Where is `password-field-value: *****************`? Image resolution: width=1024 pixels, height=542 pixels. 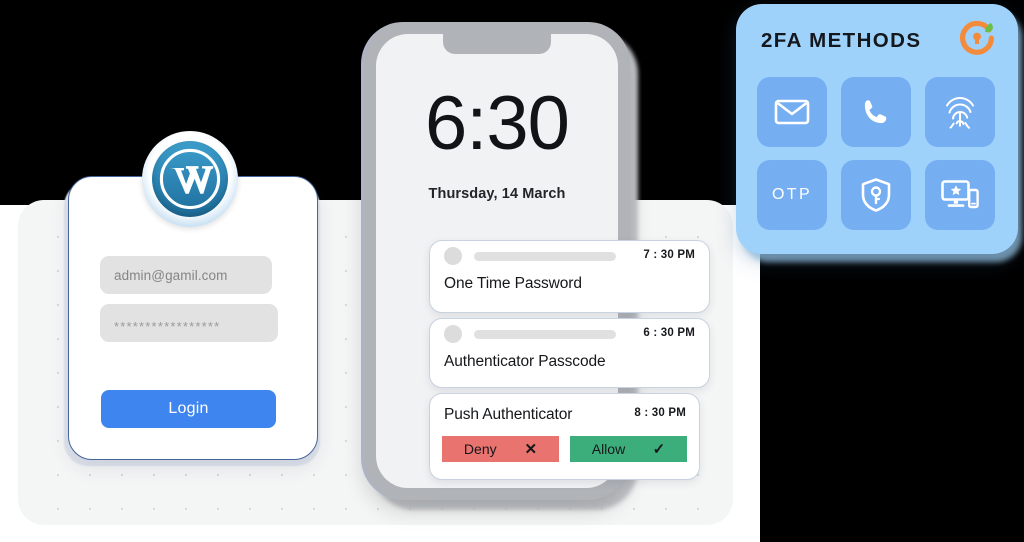
password-field-value: ***************** is located at coordinates (167, 326).